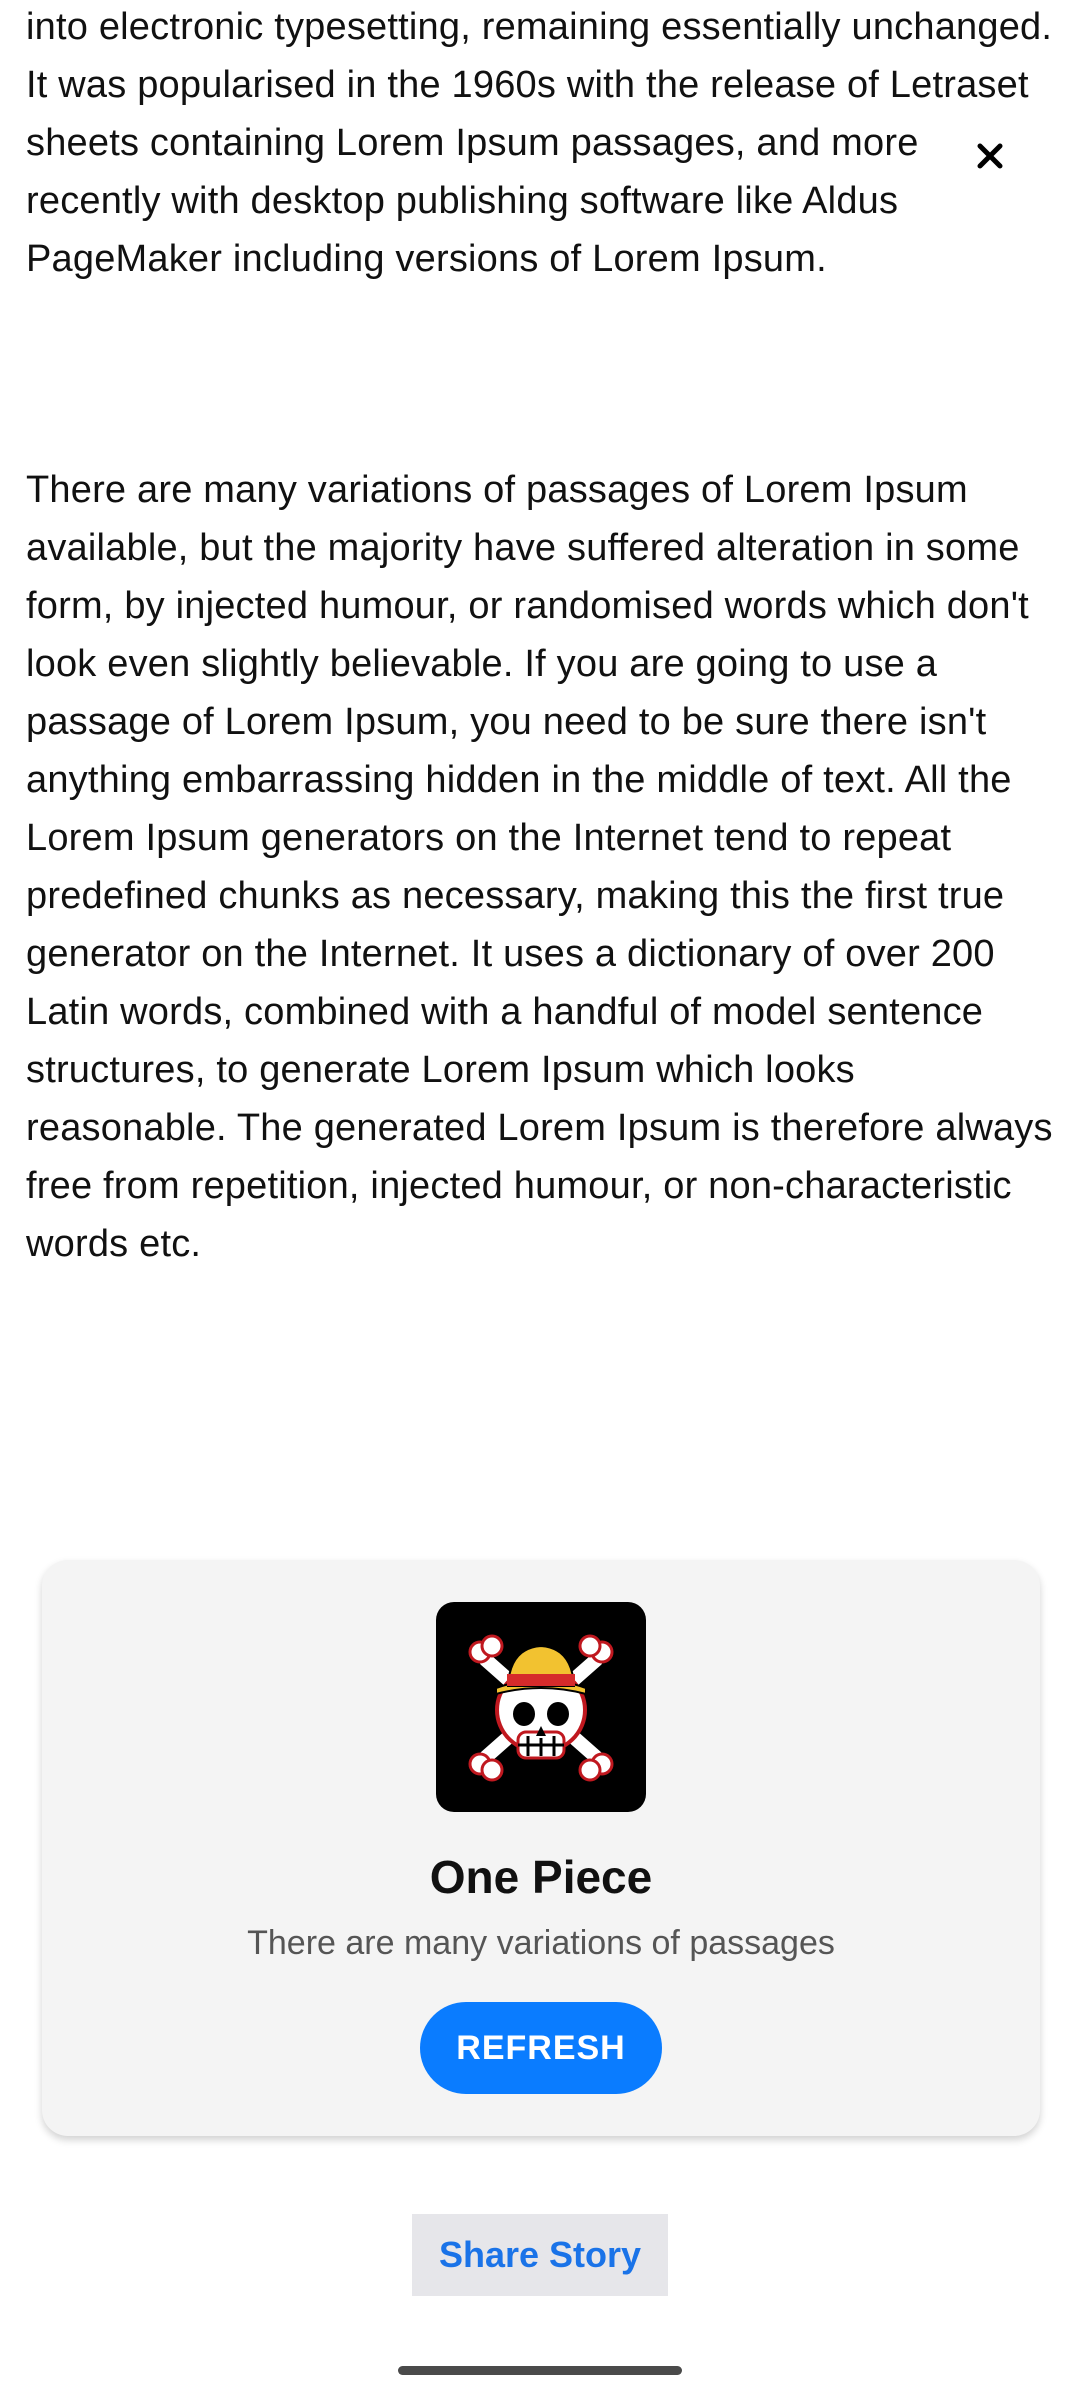 This screenshot has height=2400, width=1080. I want to click on straw-hat-jolly-roger-icon, so click(541, 1707).